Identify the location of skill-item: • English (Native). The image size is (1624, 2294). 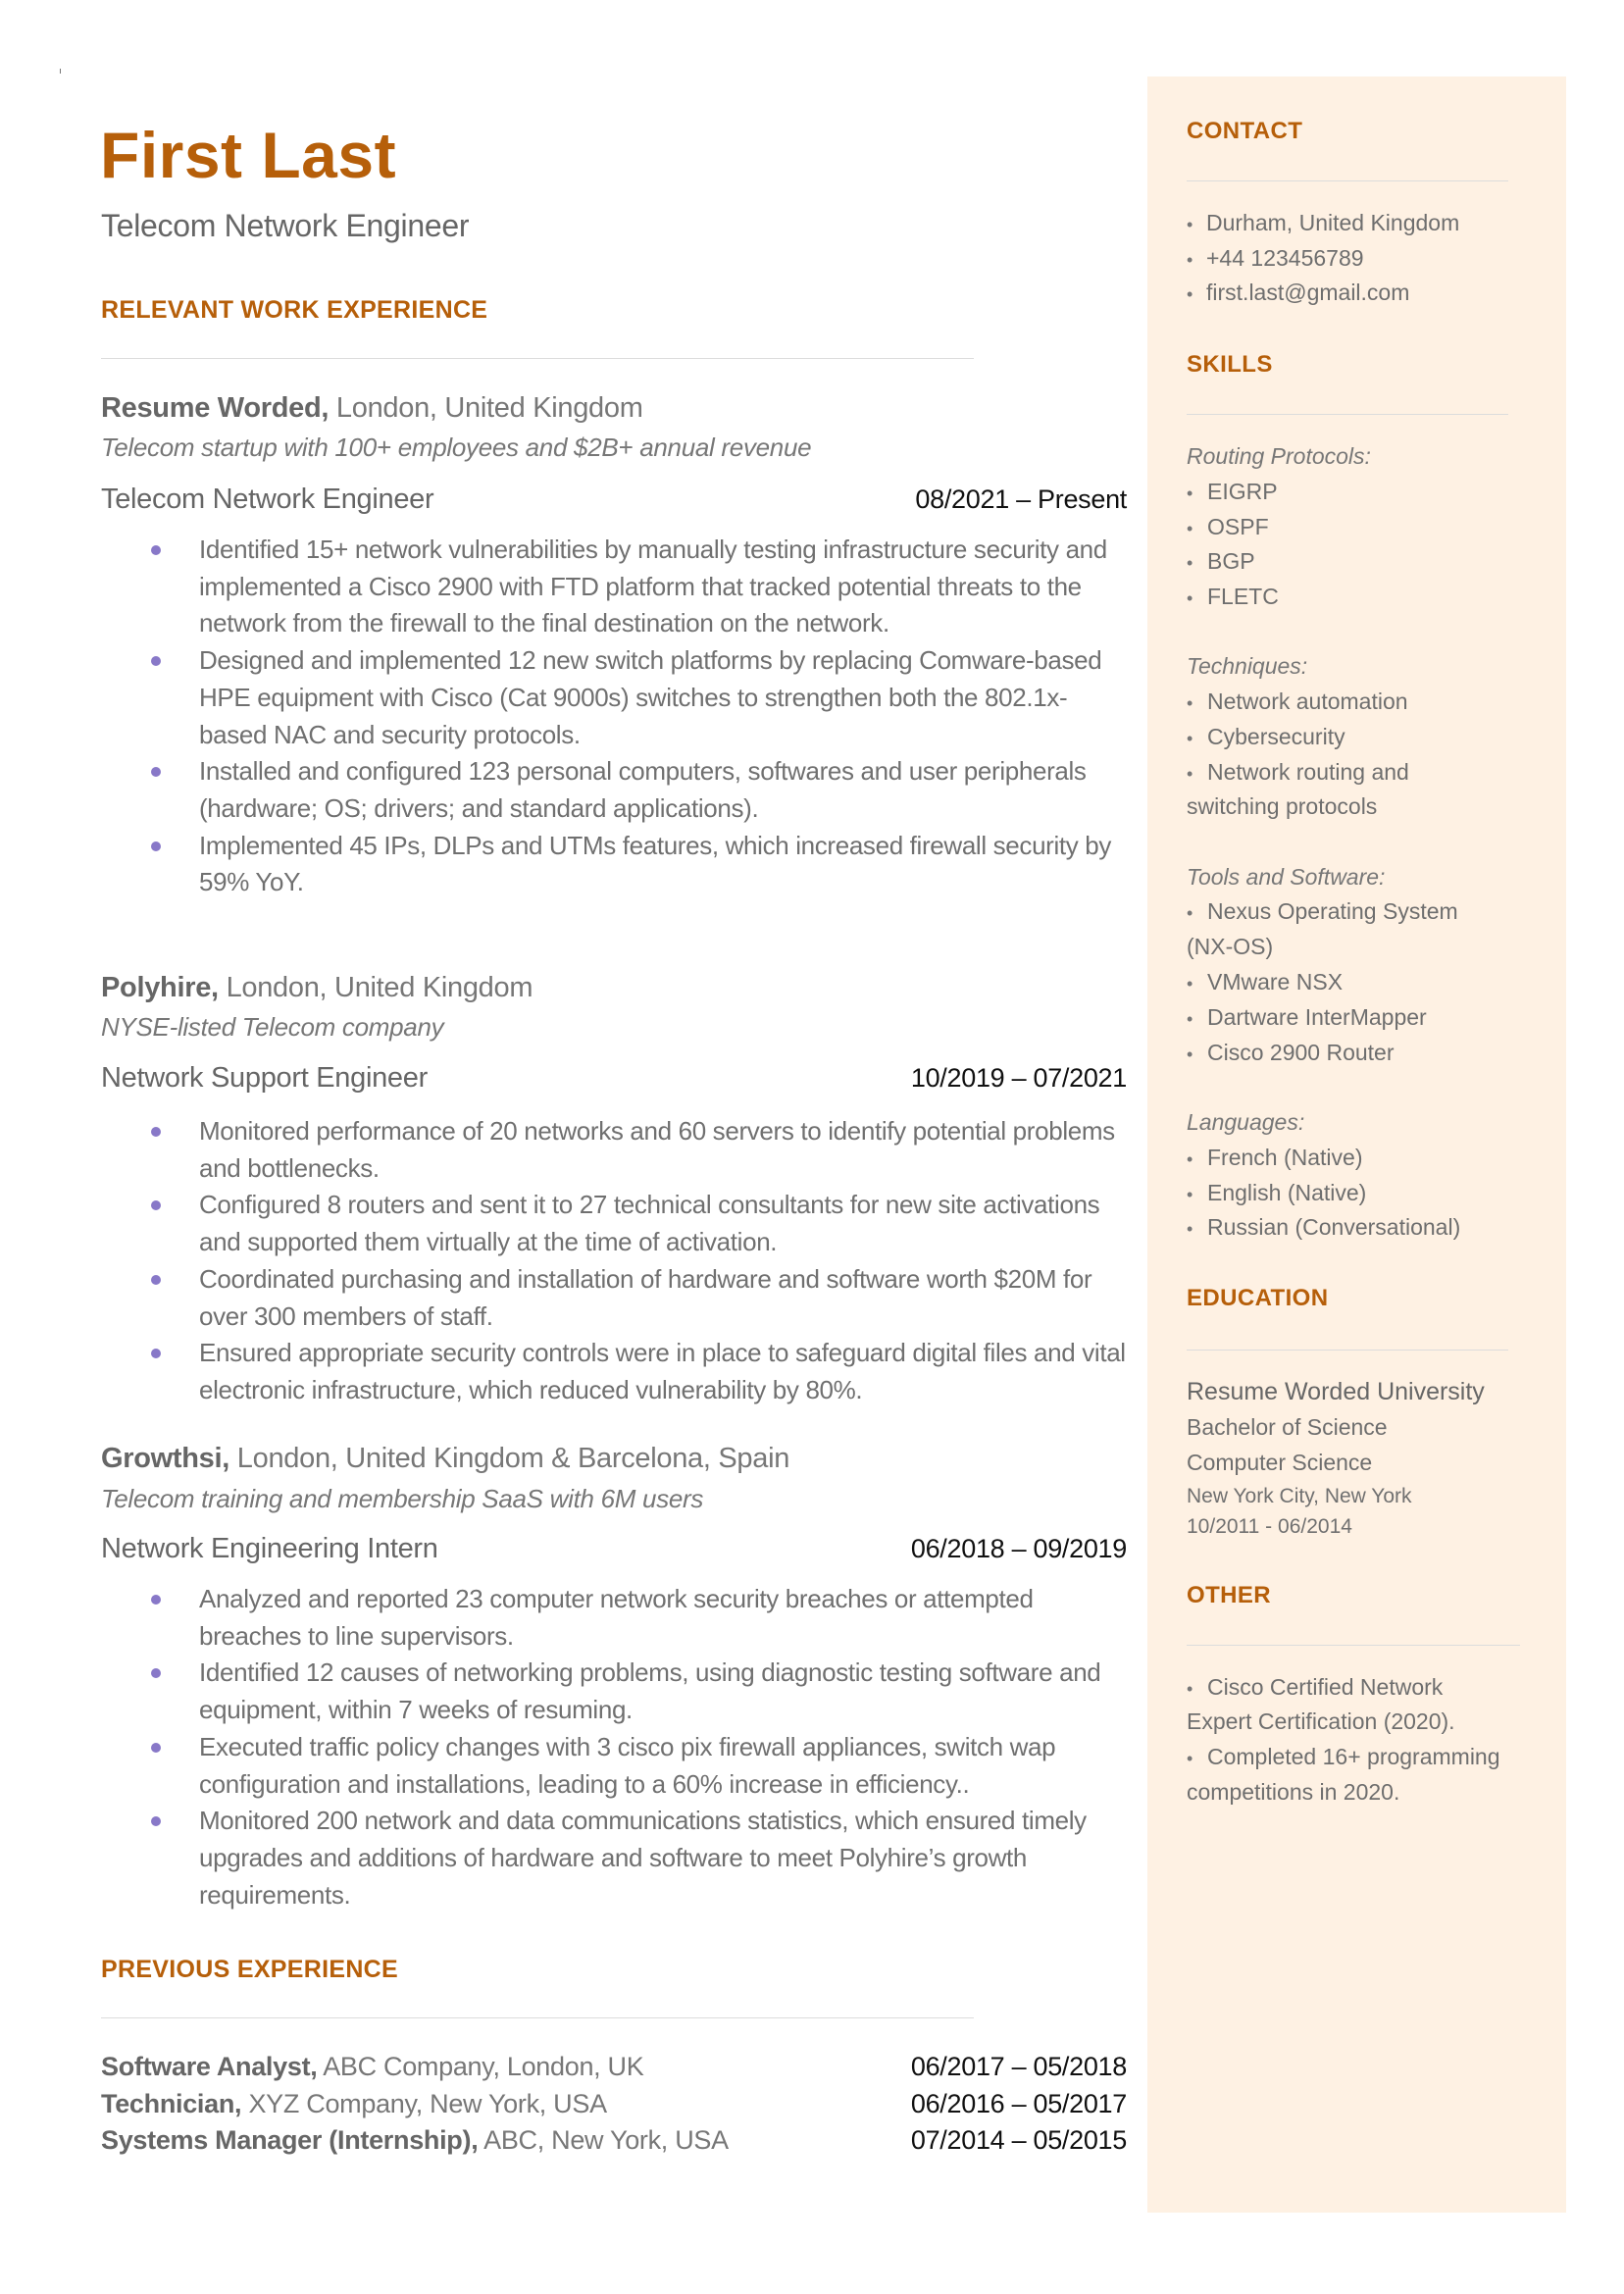
(1276, 1193).